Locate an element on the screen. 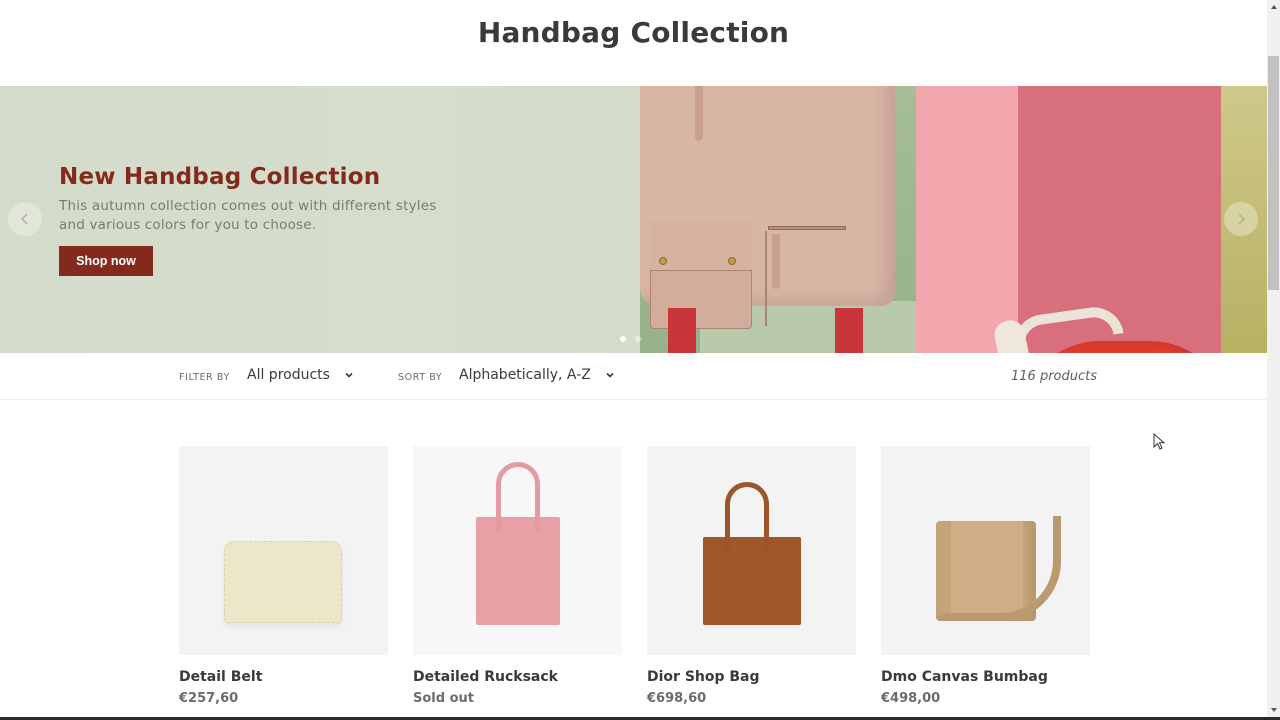 The width and height of the screenshot is (1280, 720). filter-select: All products is located at coordinates (300, 375).